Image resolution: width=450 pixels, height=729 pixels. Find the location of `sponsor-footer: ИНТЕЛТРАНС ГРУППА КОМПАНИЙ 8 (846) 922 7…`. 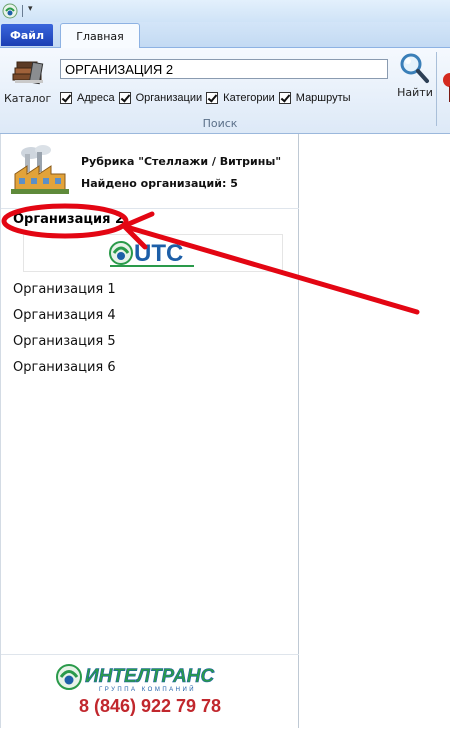

sponsor-footer: ИНТЕЛТРАНС ГРУППА КОМПАНИЙ 8 (846) 922 7… is located at coordinates (150, 691).